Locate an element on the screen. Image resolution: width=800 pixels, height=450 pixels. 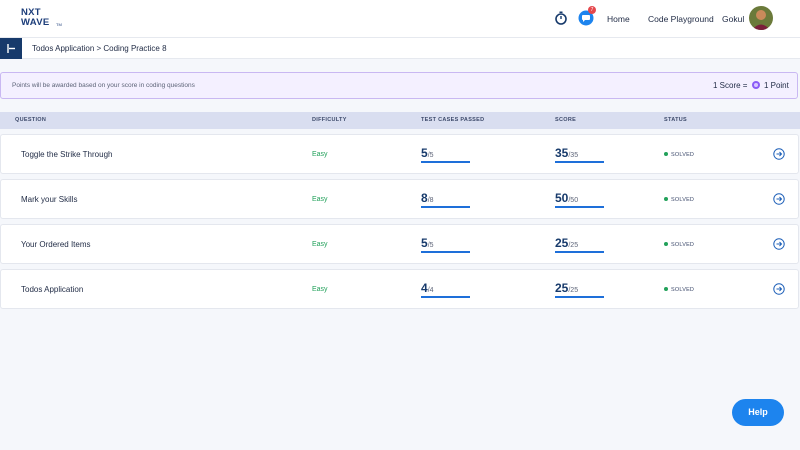
notification-badge: 7 is located at coordinates (592, 10).